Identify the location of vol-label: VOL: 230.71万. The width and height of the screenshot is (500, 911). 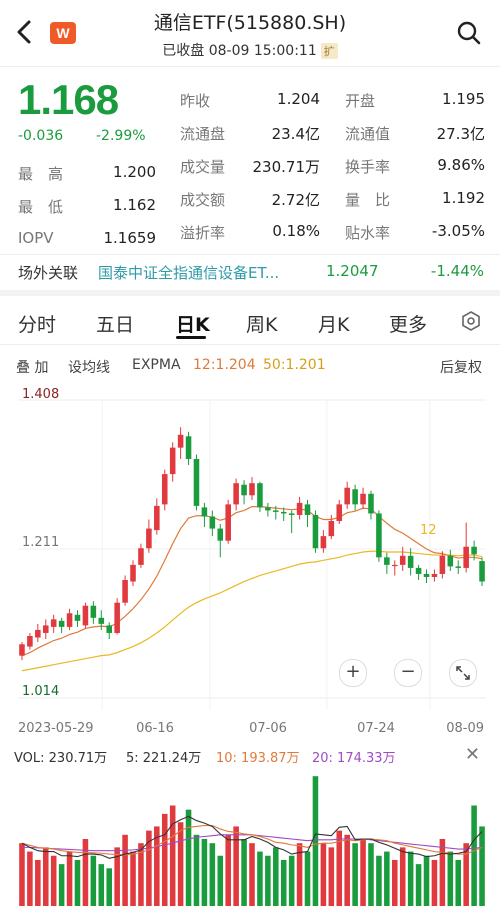
(61, 758).